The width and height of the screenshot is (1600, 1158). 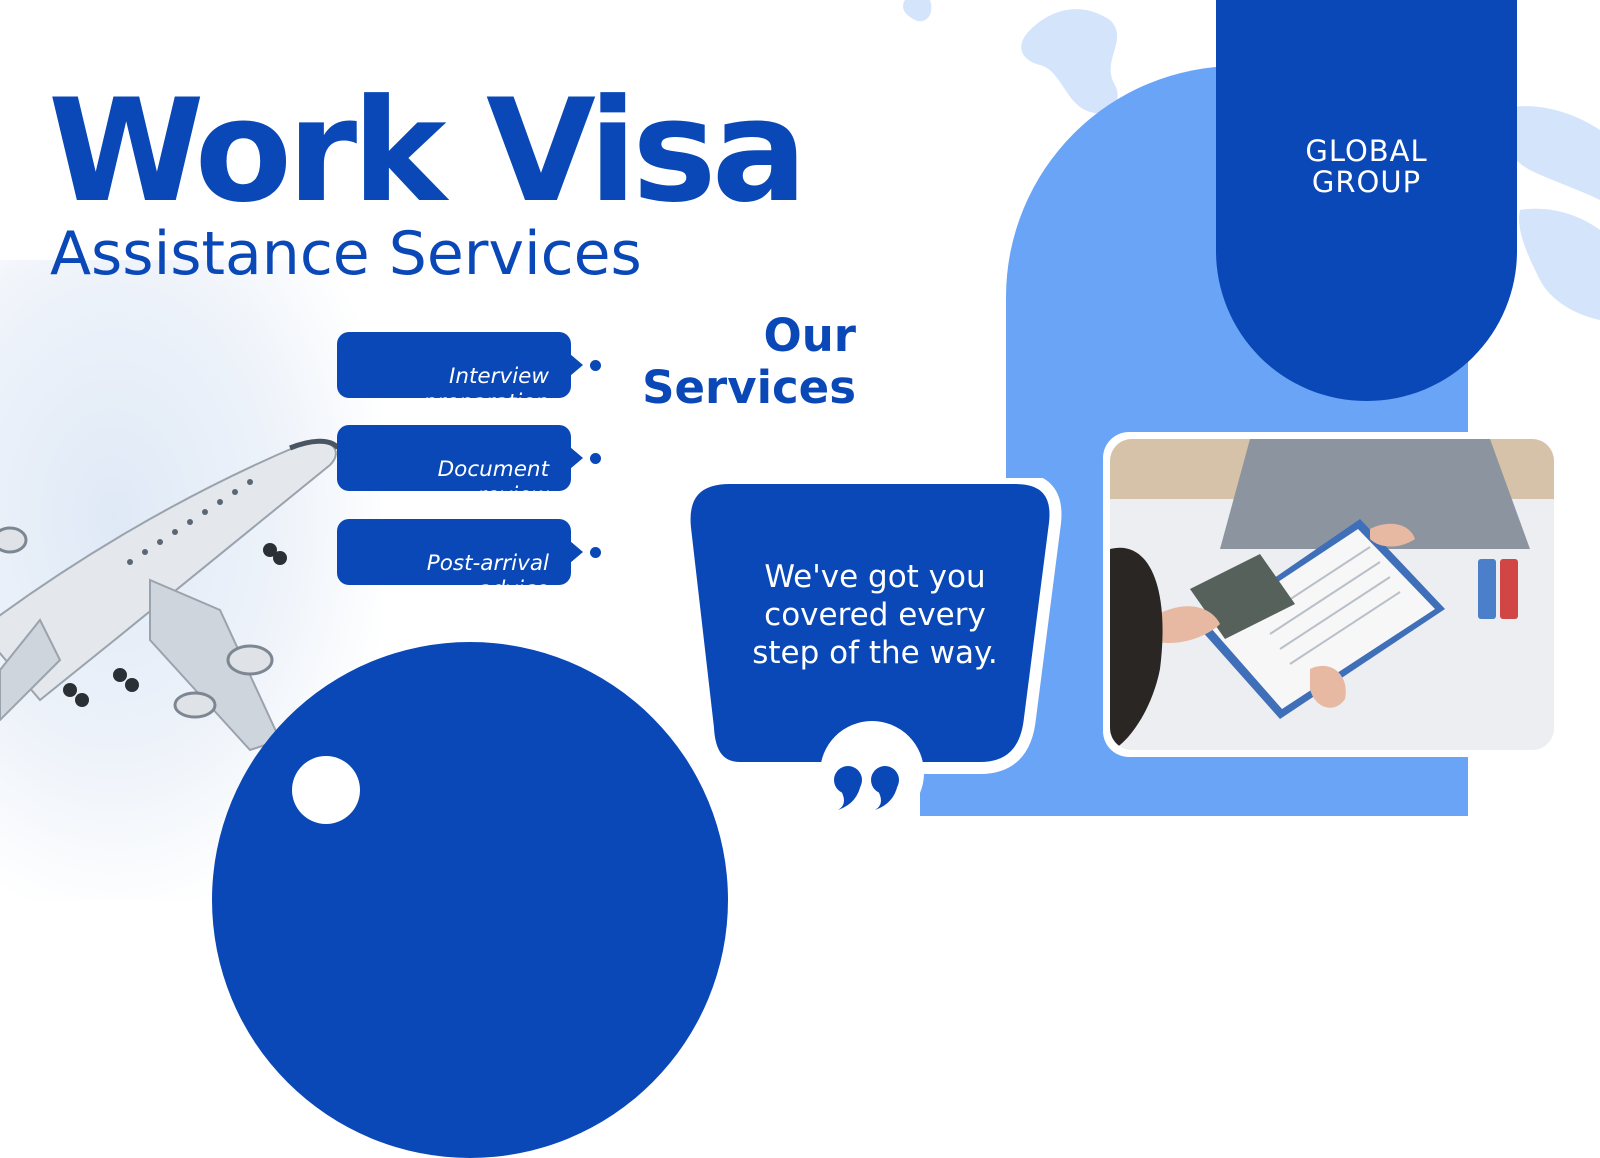 What do you see at coordinates (1366, 166) in the screenshot?
I see `global-group-label: GLOBAL GROUP` at bounding box center [1366, 166].